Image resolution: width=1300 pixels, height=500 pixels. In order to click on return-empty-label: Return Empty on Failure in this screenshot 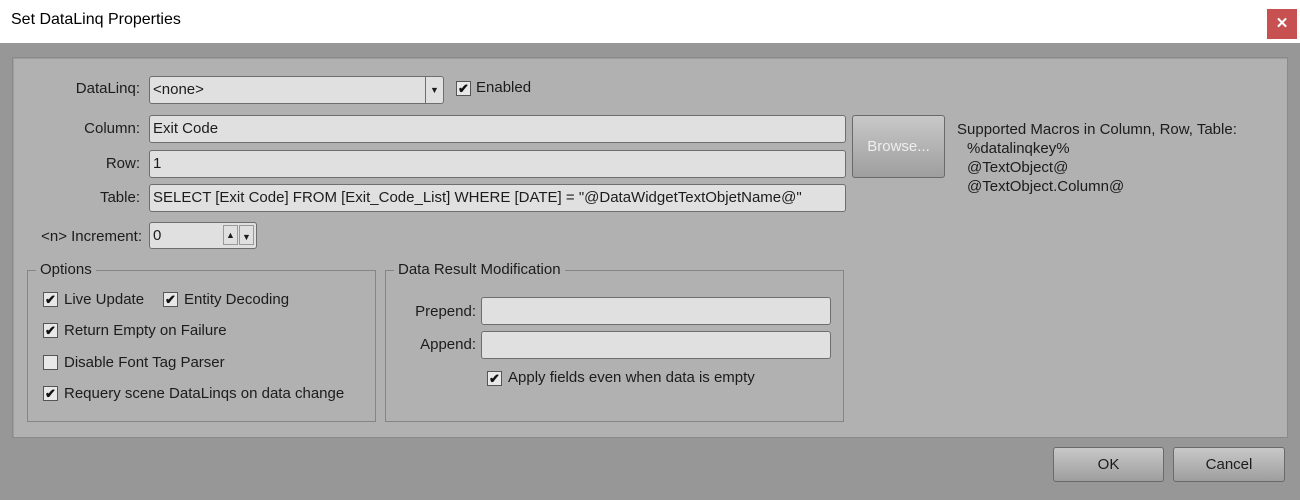, I will do `click(145, 330)`.